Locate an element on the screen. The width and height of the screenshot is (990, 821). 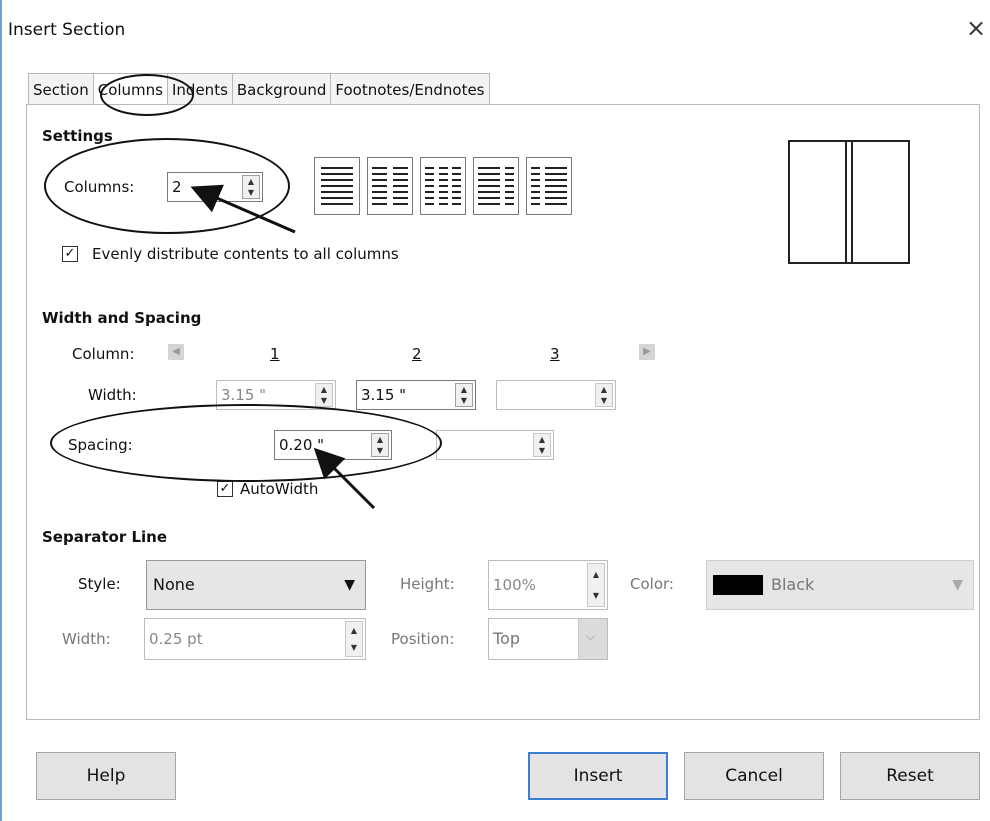
evenly-distribute-checkbox: ✓ is located at coordinates (70, 254).